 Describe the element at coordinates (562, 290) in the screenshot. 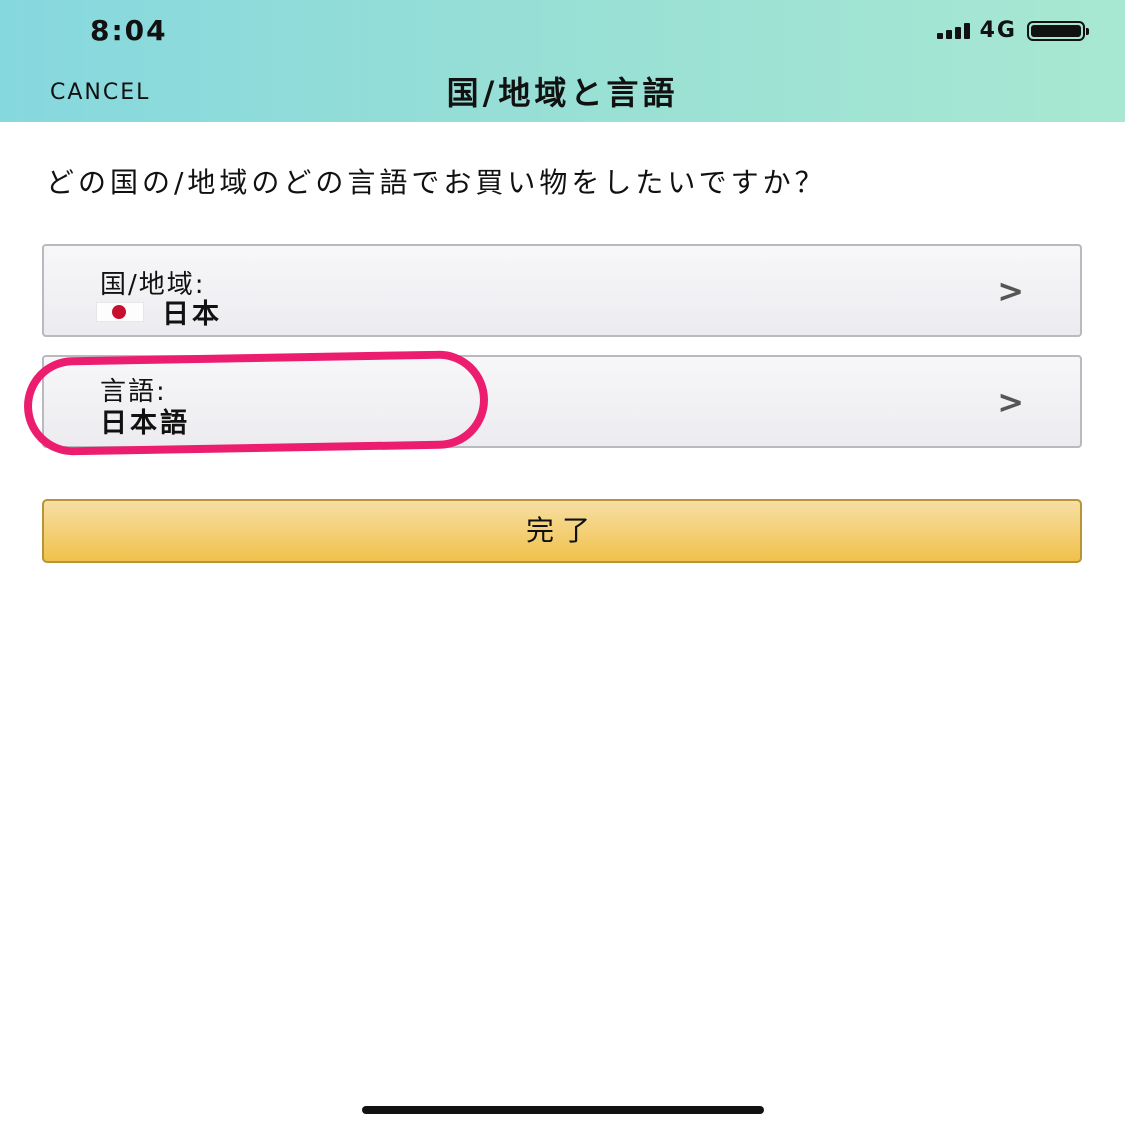

I see `country-region-row: 国/地域: 日本 >` at that location.